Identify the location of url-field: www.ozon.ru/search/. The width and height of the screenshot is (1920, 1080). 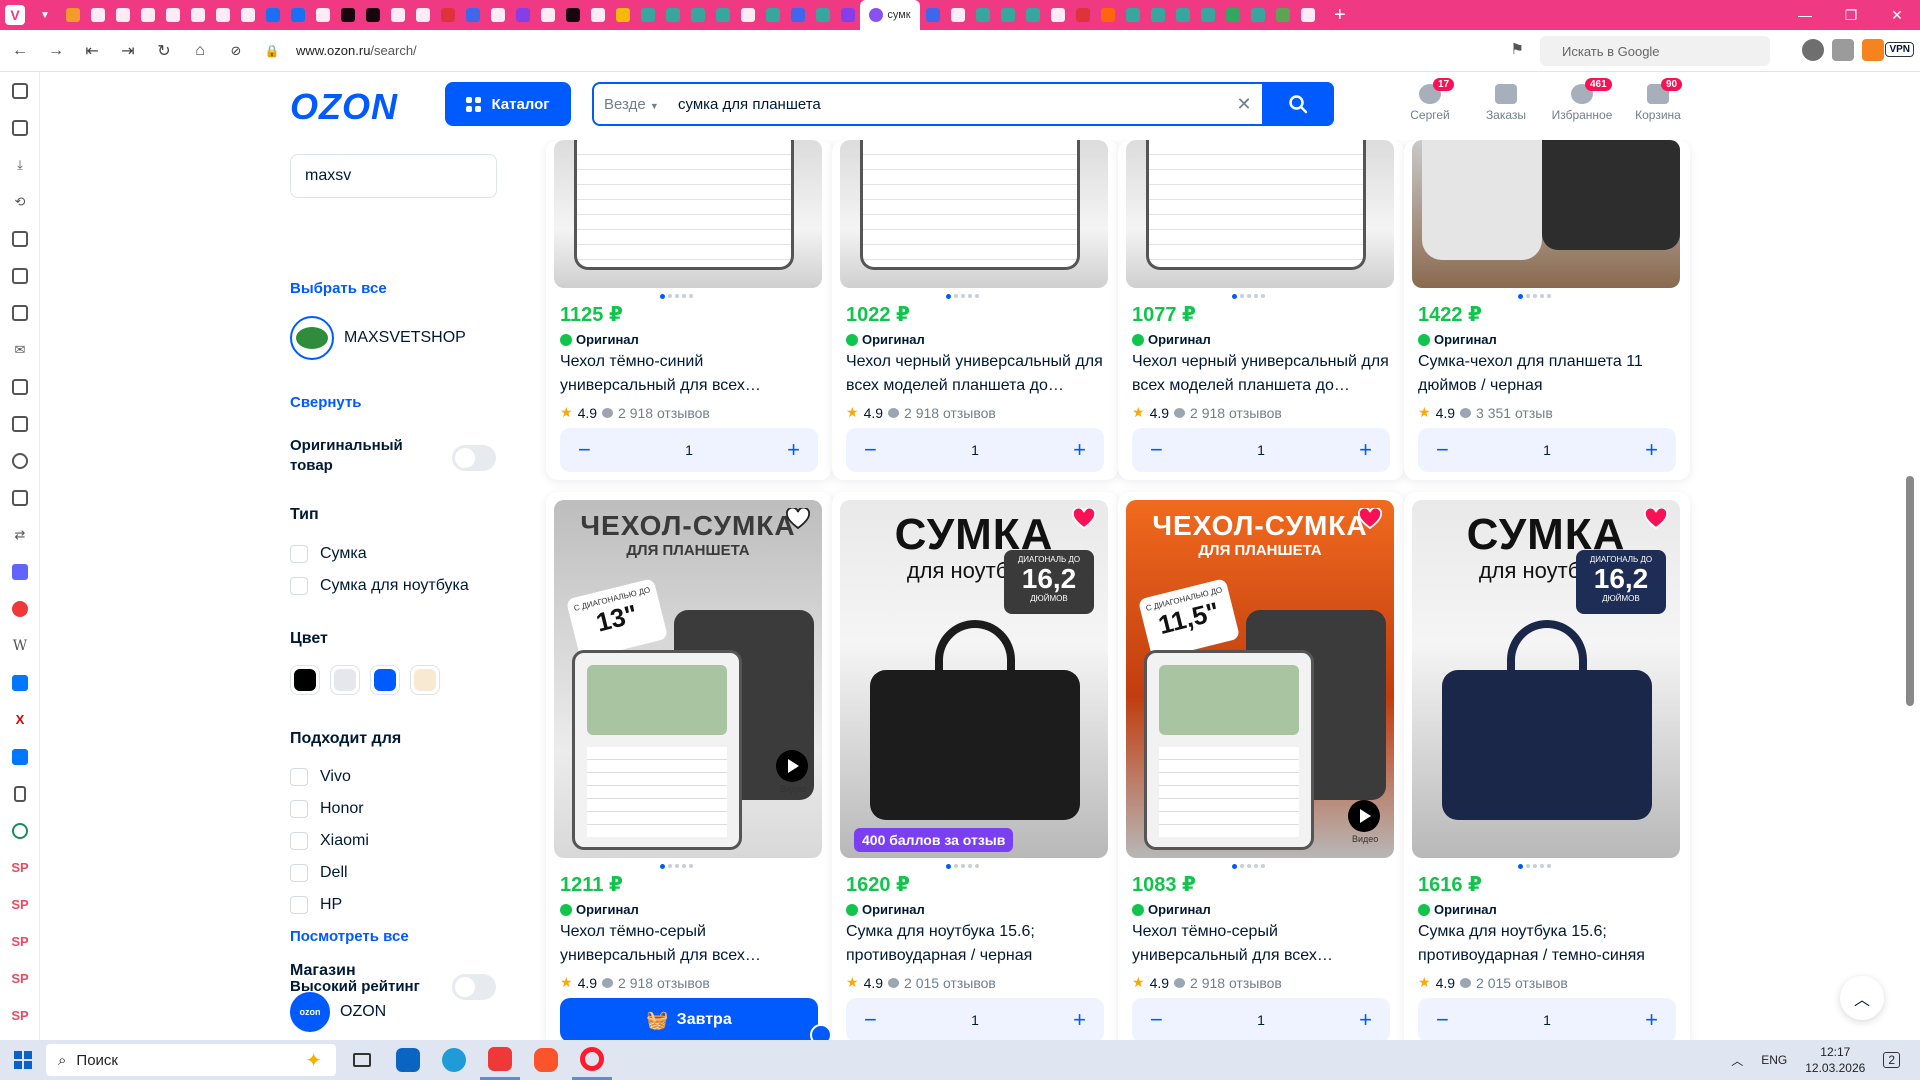
(356, 50).